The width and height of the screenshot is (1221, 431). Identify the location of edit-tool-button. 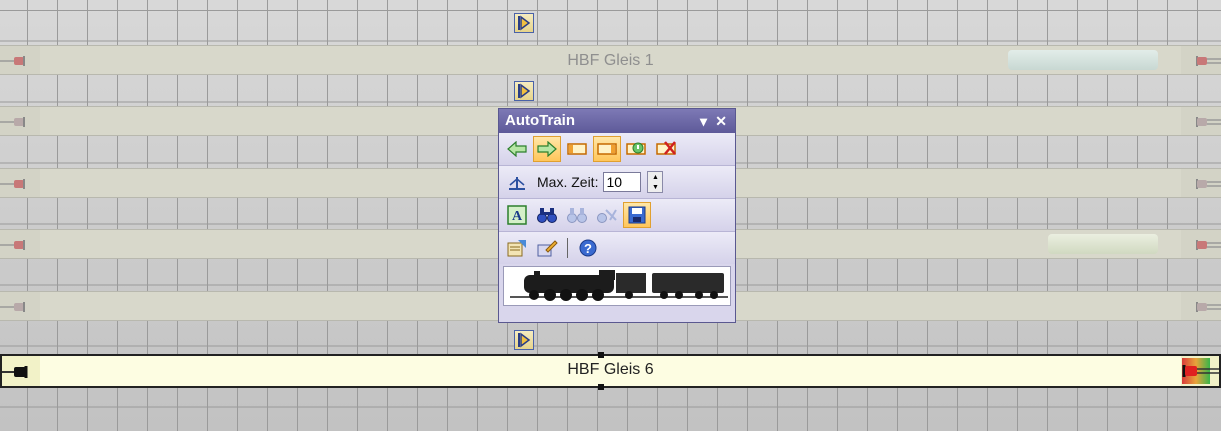
(547, 248).